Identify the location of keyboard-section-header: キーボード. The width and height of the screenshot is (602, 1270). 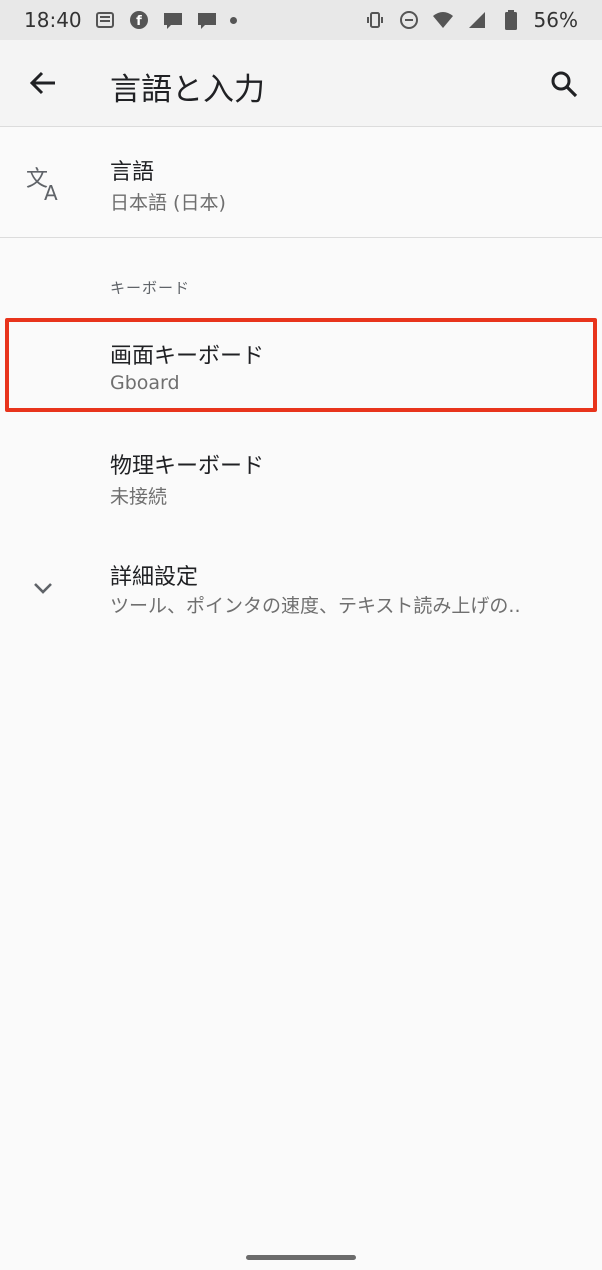
(150, 288).